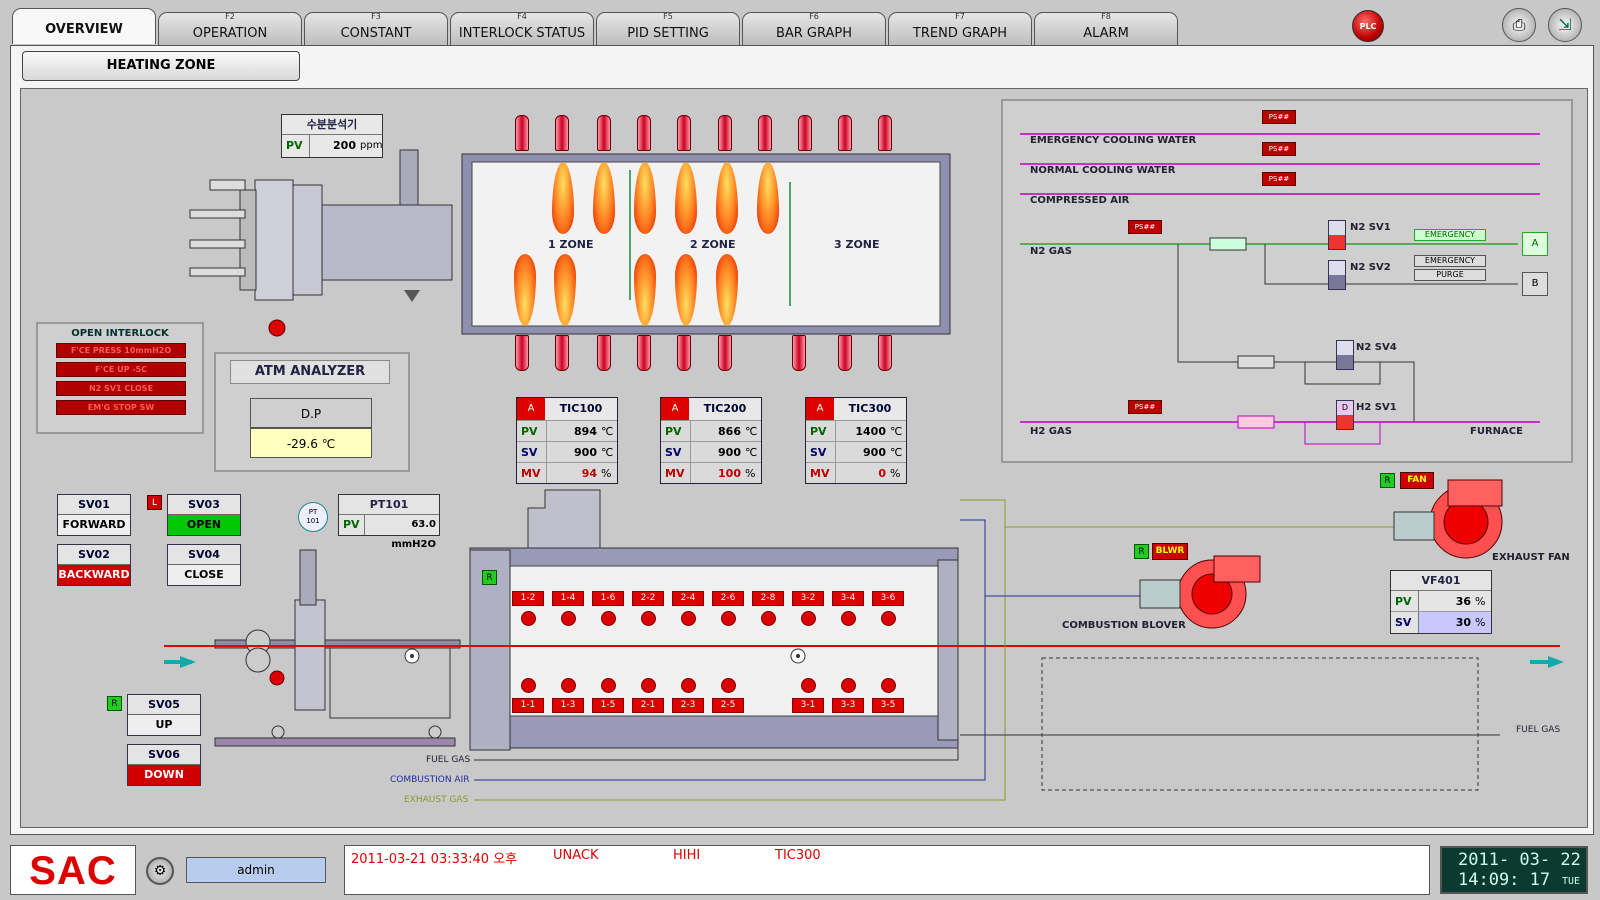 This screenshot has height=900, width=1600. Describe the element at coordinates (648, 705) in the screenshot. I see `thermocouple-label: 2-1` at that location.